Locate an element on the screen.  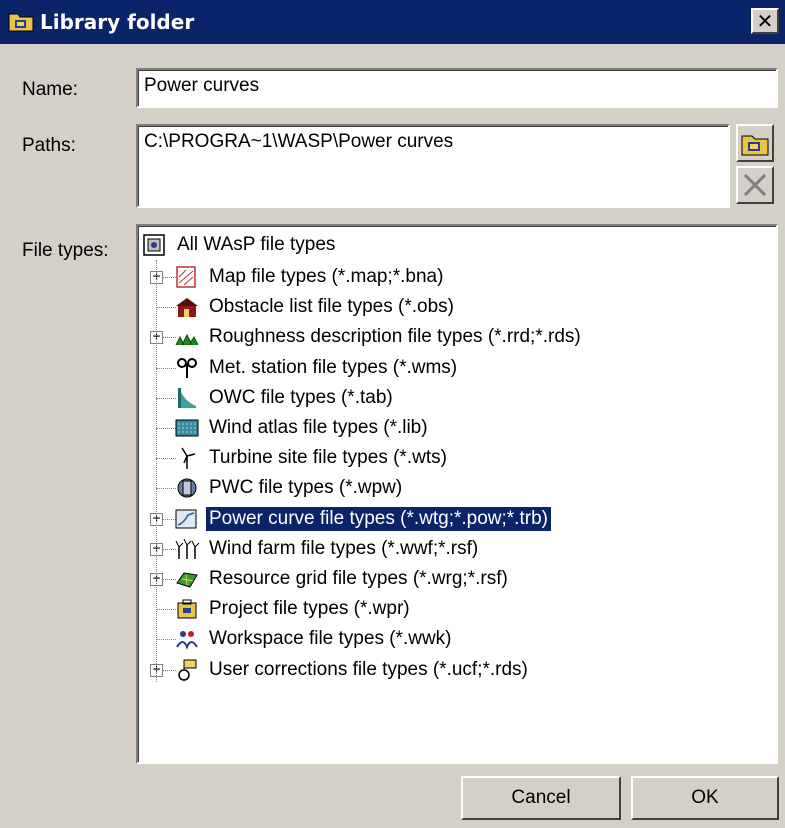
resource-grid-icon is located at coordinates (187, 580).